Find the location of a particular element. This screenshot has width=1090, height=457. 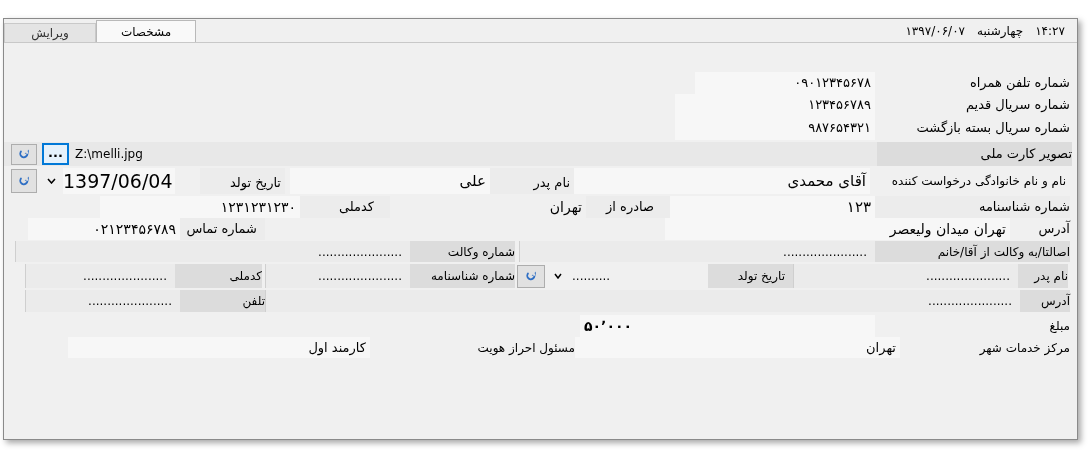

file-path-text: Z:\melli.jpg is located at coordinates (109, 154).